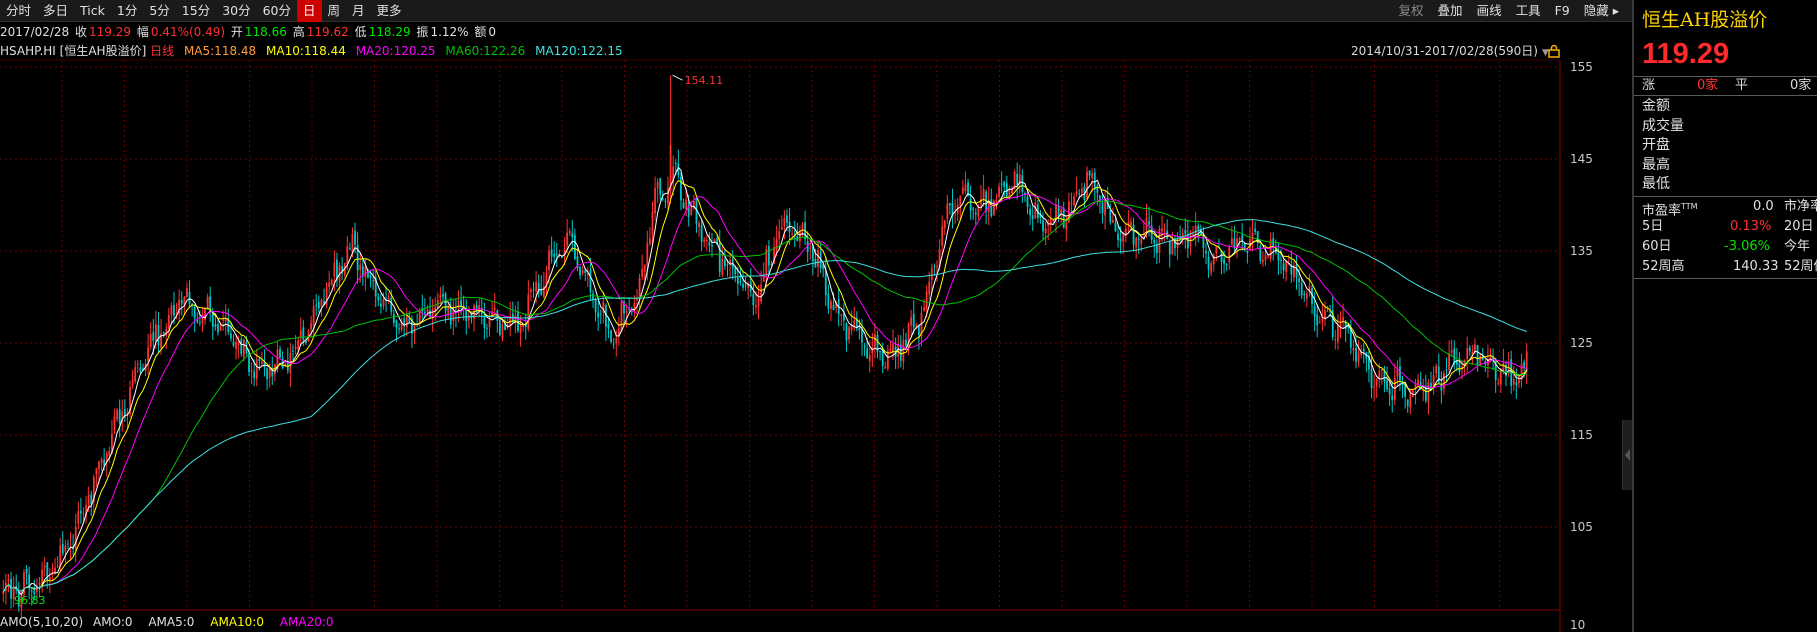 This screenshot has height=632, width=1817. What do you see at coordinates (1581, 159) in the screenshot?
I see `y-tick-label: 145` at bounding box center [1581, 159].